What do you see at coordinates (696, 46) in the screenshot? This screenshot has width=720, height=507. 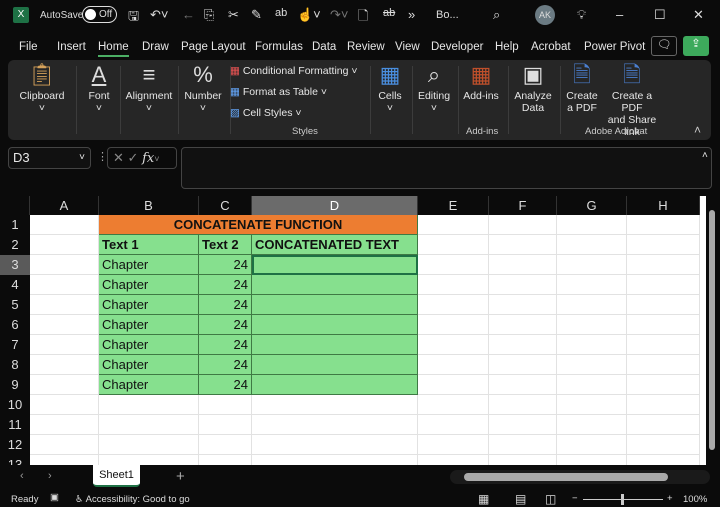 I see `share-button: ⇪` at bounding box center [696, 46].